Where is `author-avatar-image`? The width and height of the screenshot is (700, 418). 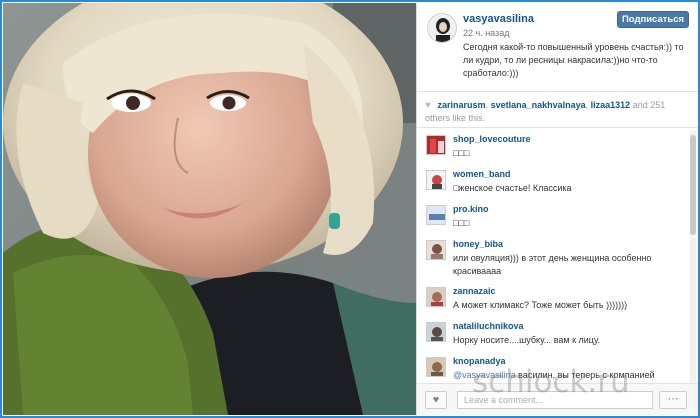
author-avatar-image is located at coordinates (442, 28).